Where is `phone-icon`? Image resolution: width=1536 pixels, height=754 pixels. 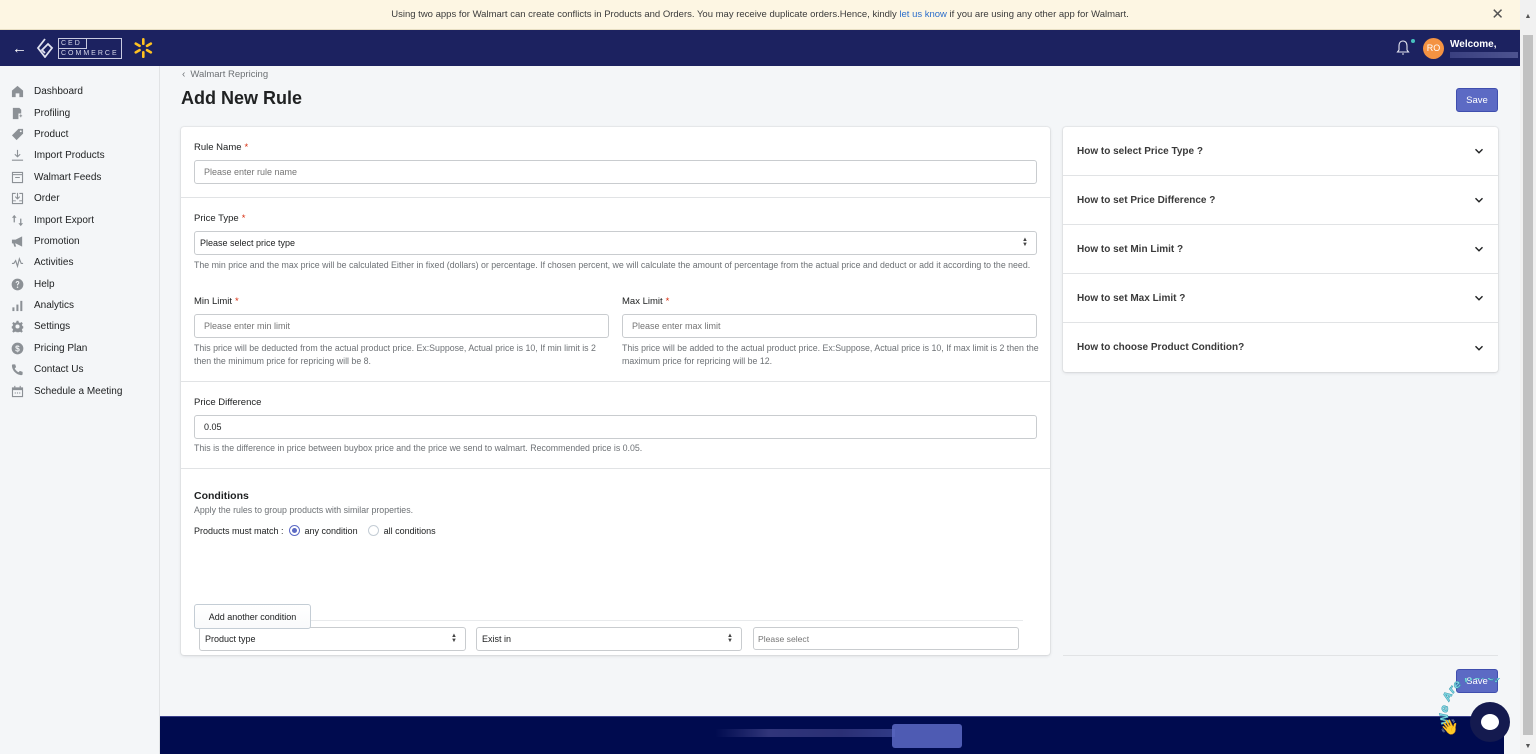
phone-icon is located at coordinates (17, 370).